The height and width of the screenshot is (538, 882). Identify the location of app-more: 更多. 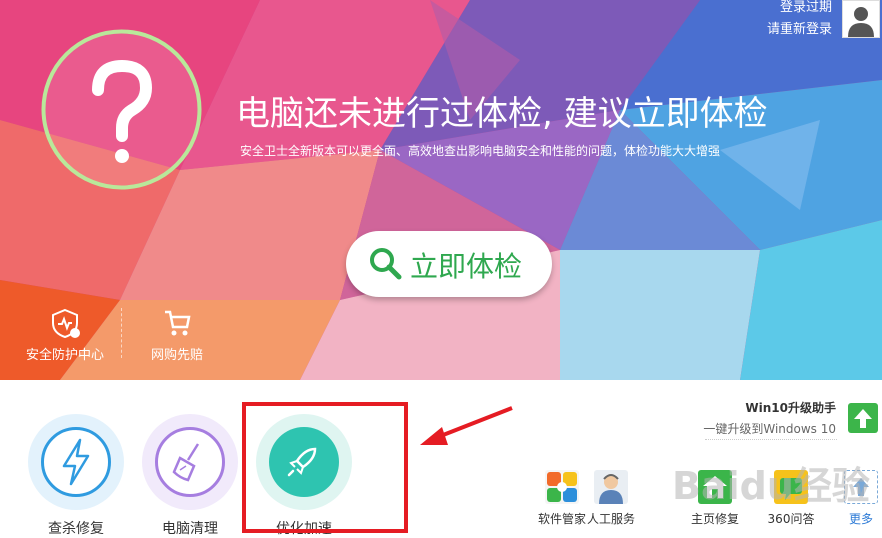
(856, 498).